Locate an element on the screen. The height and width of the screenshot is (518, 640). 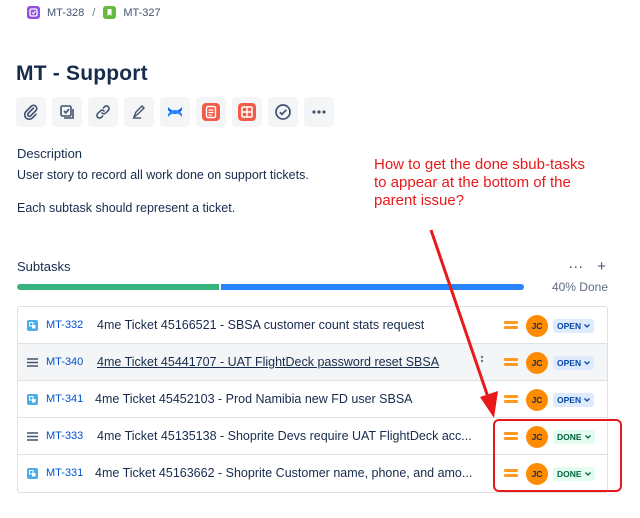
breadcrumb-parent-link: MT-328 is located at coordinates (65, 13).